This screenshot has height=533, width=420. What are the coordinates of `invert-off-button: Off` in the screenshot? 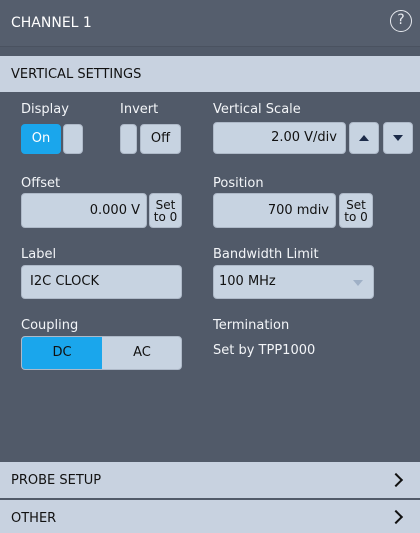 It's located at (160, 139).